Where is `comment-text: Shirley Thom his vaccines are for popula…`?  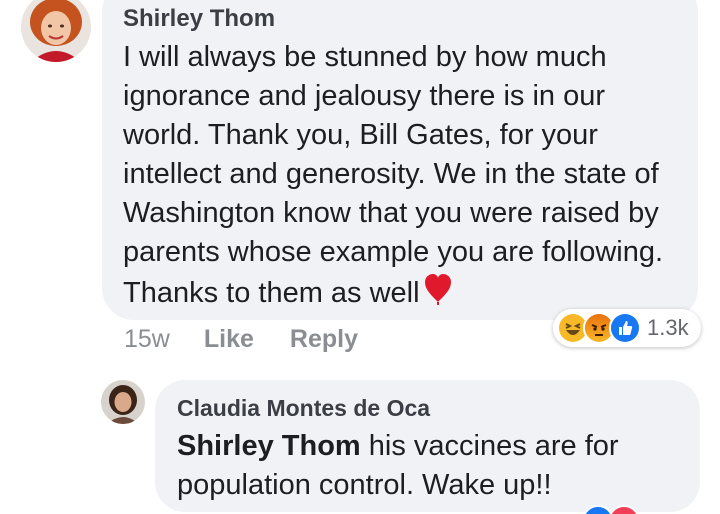
comment-text: Shirley Thom his vaccines are for popula… is located at coordinates (437, 466).